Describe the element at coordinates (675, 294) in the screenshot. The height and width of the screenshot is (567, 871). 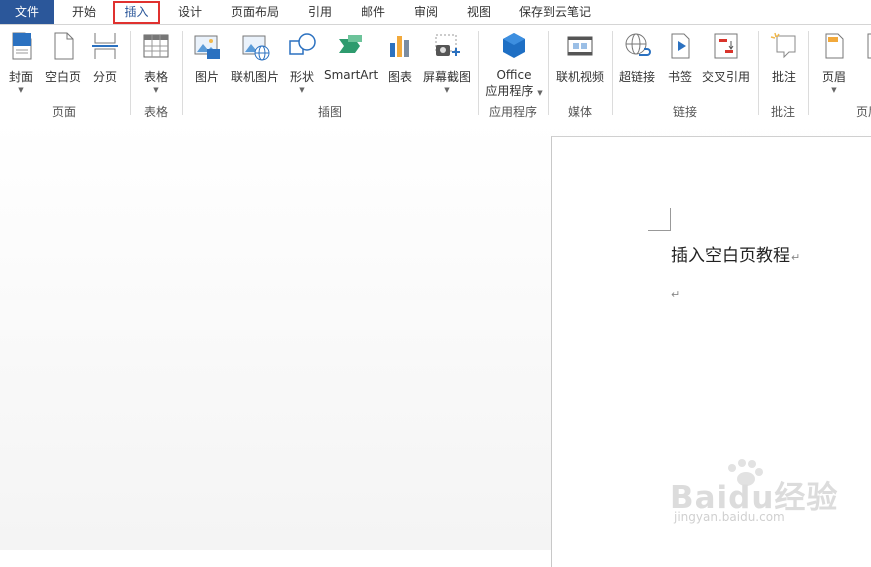
I see `empty-paragraph-mark: ↵` at that location.